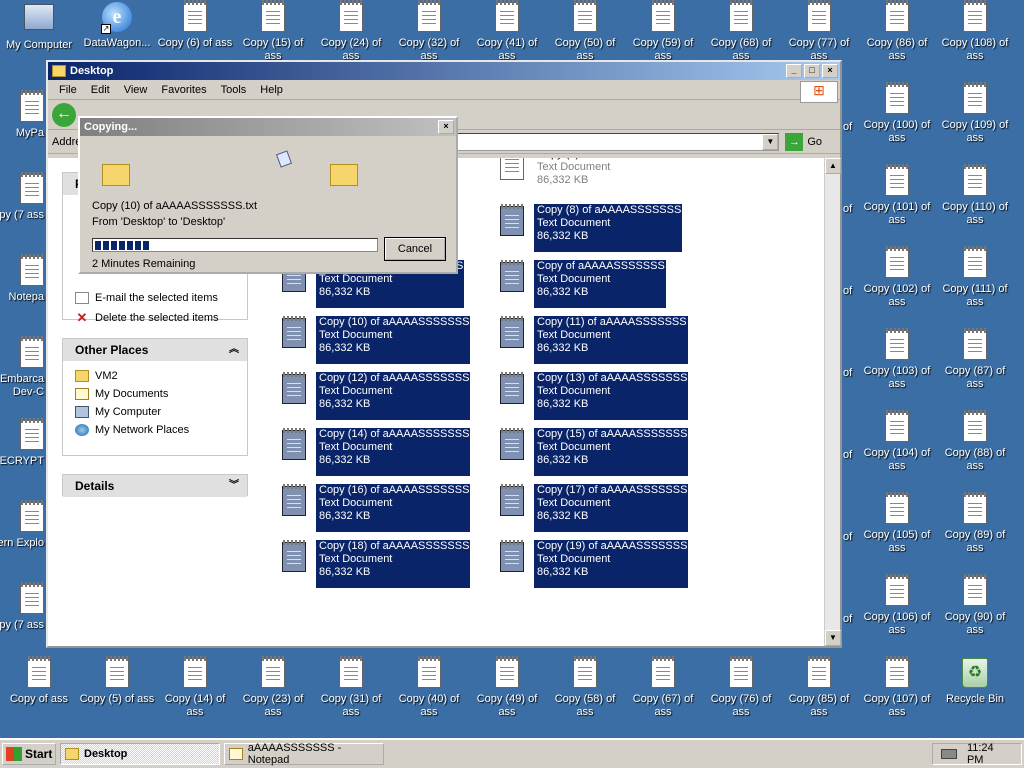 The width and height of the screenshot is (1024, 768). I want to click on other-places-header: Other Places ︽, so click(155, 350).